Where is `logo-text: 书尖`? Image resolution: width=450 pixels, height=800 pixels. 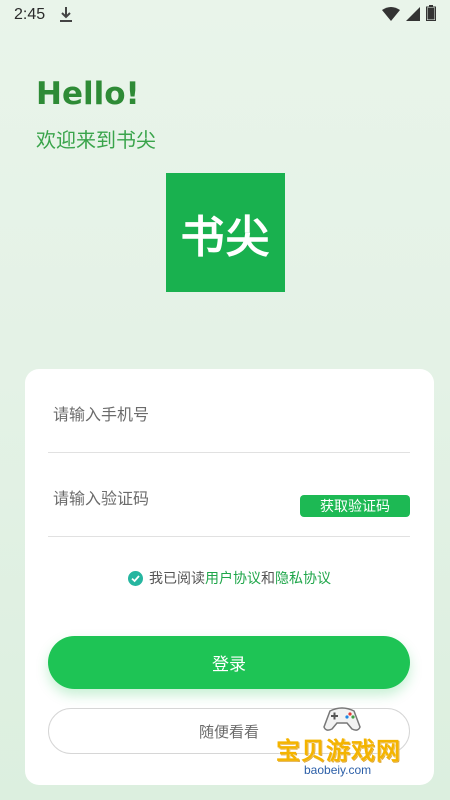 logo-text: 书尖 is located at coordinates (225, 237).